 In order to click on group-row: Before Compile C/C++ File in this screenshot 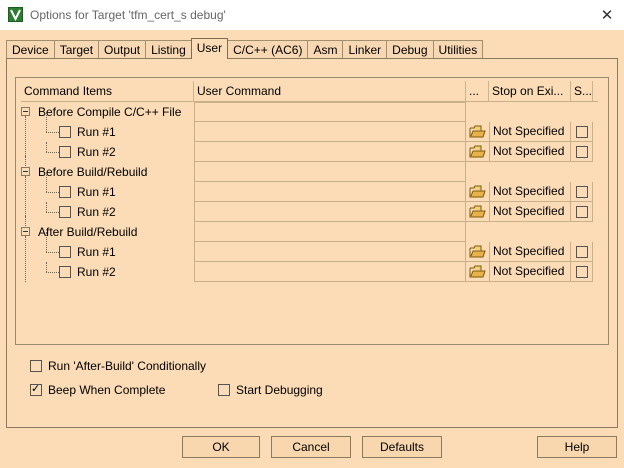, I will do `click(309, 132)`.